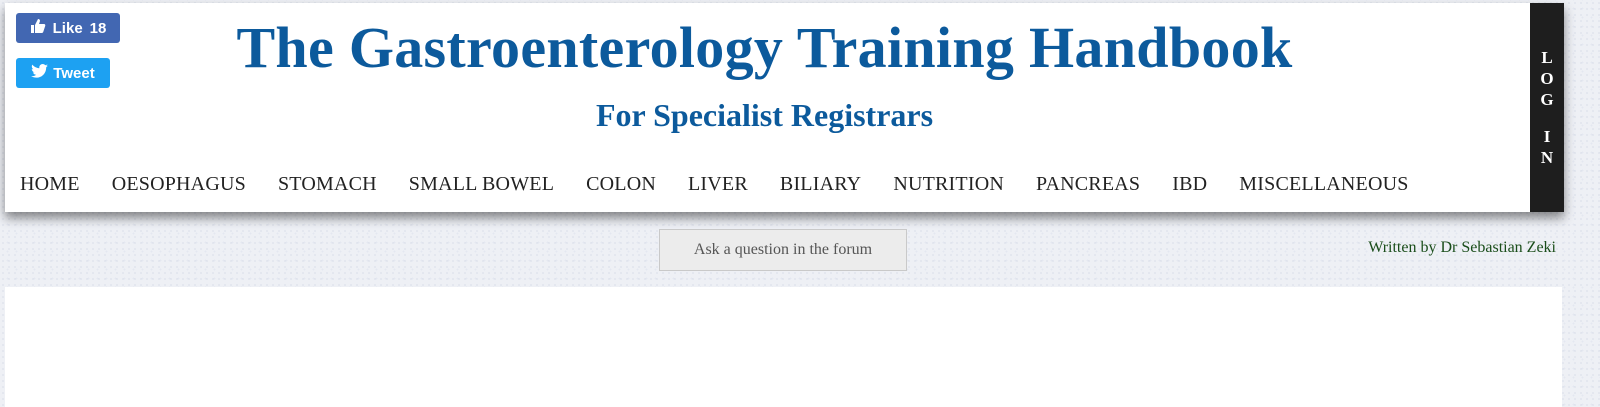 This screenshot has height=407, width=1600. I want to click on nav-item-liver: LIVER, so click(718, 184).